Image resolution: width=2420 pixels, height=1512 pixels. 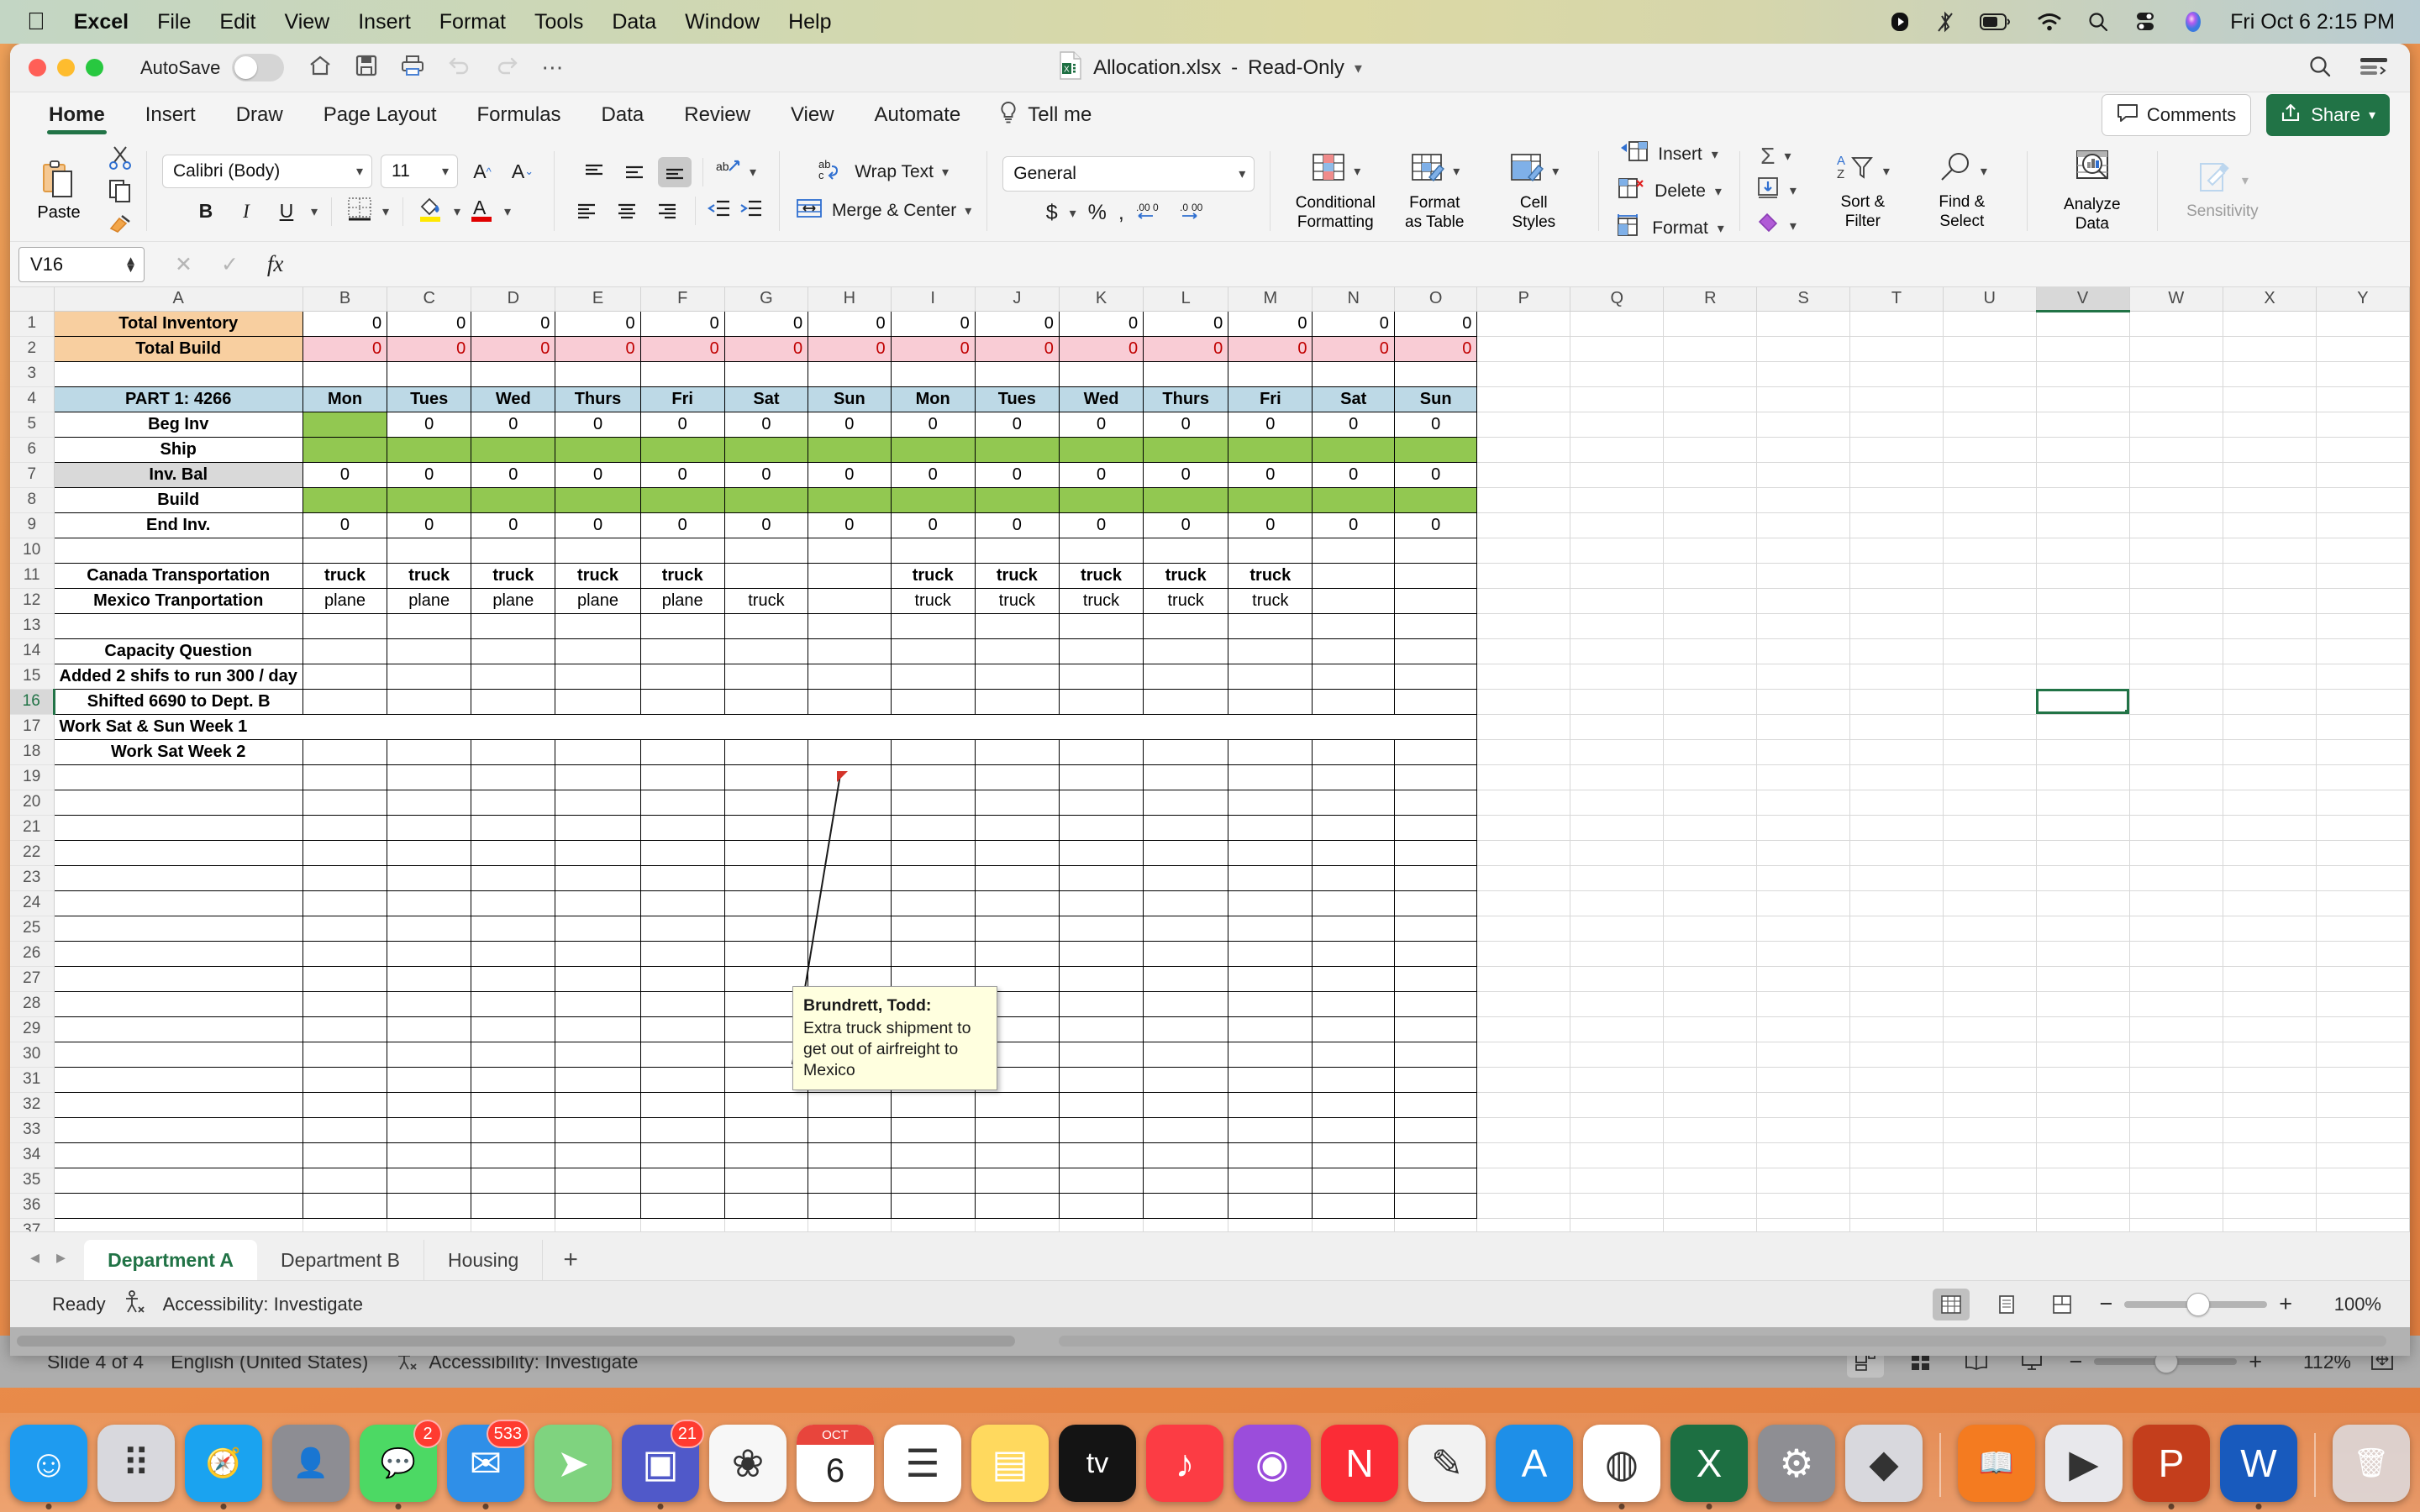 What do you see at coordinates (766, 1129) in the screenshot?
I see `cell-G33` at bounding box center [766, 1129].